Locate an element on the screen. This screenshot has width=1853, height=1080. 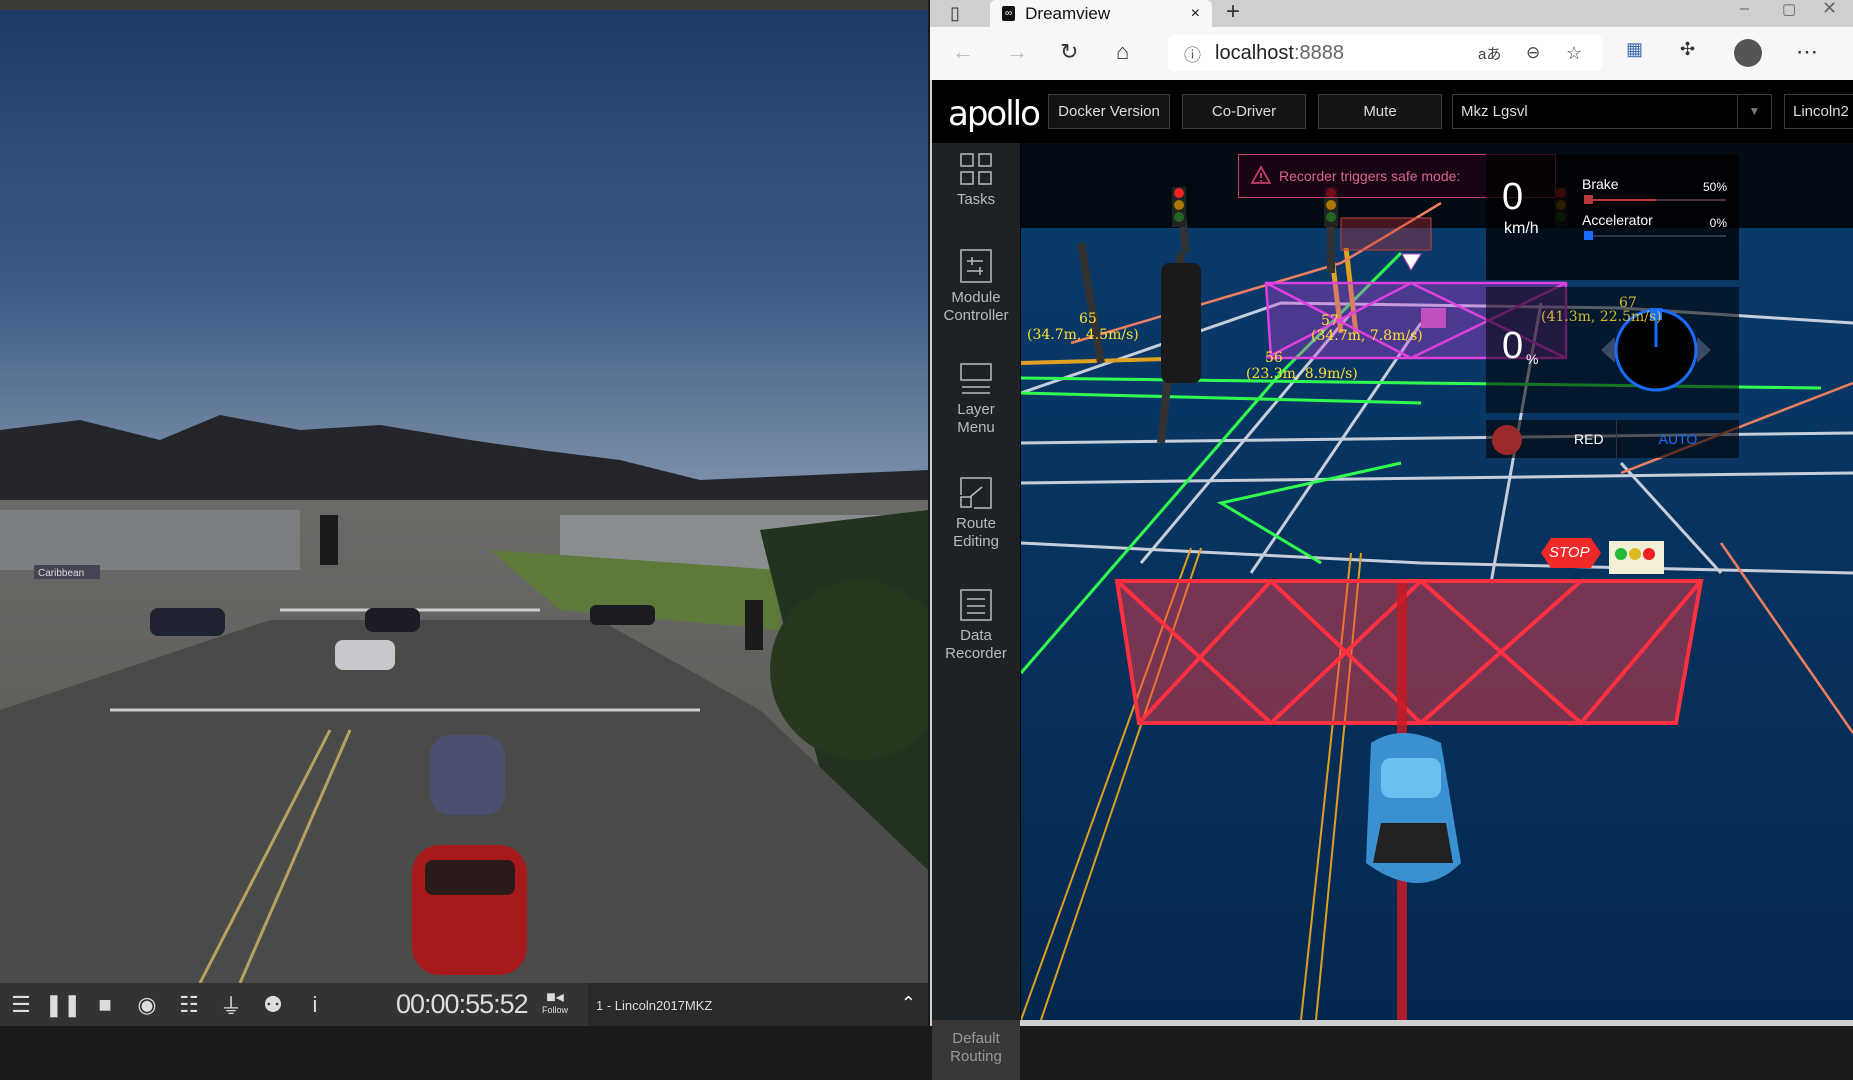
steering-wheel-icon is located at coordinates (1656, 350).